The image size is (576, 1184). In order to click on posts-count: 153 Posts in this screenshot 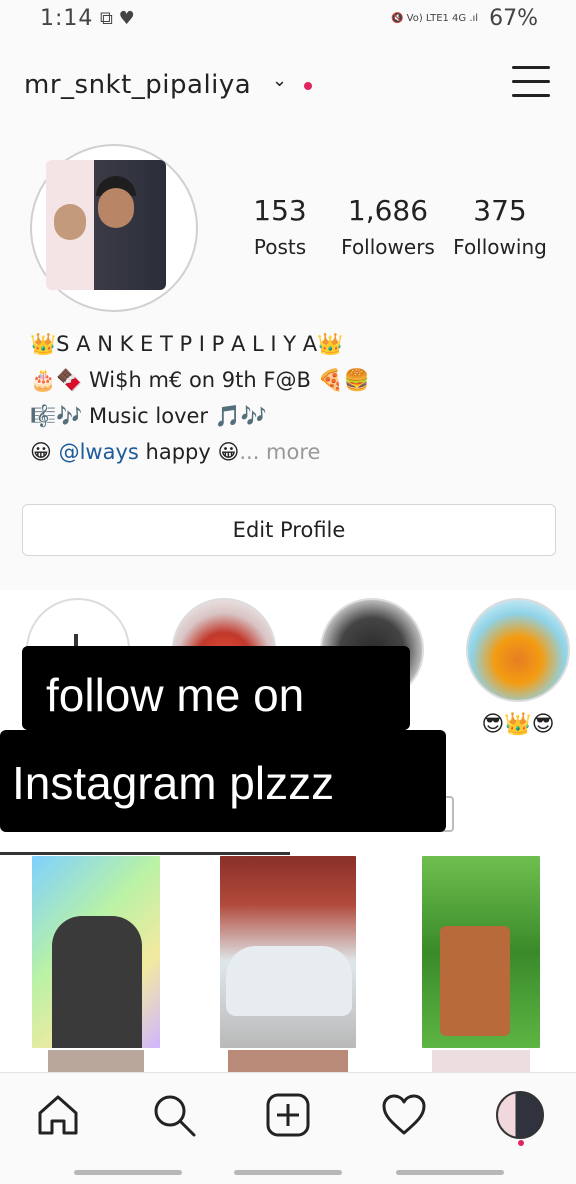, I will do `click(280, 226)`.